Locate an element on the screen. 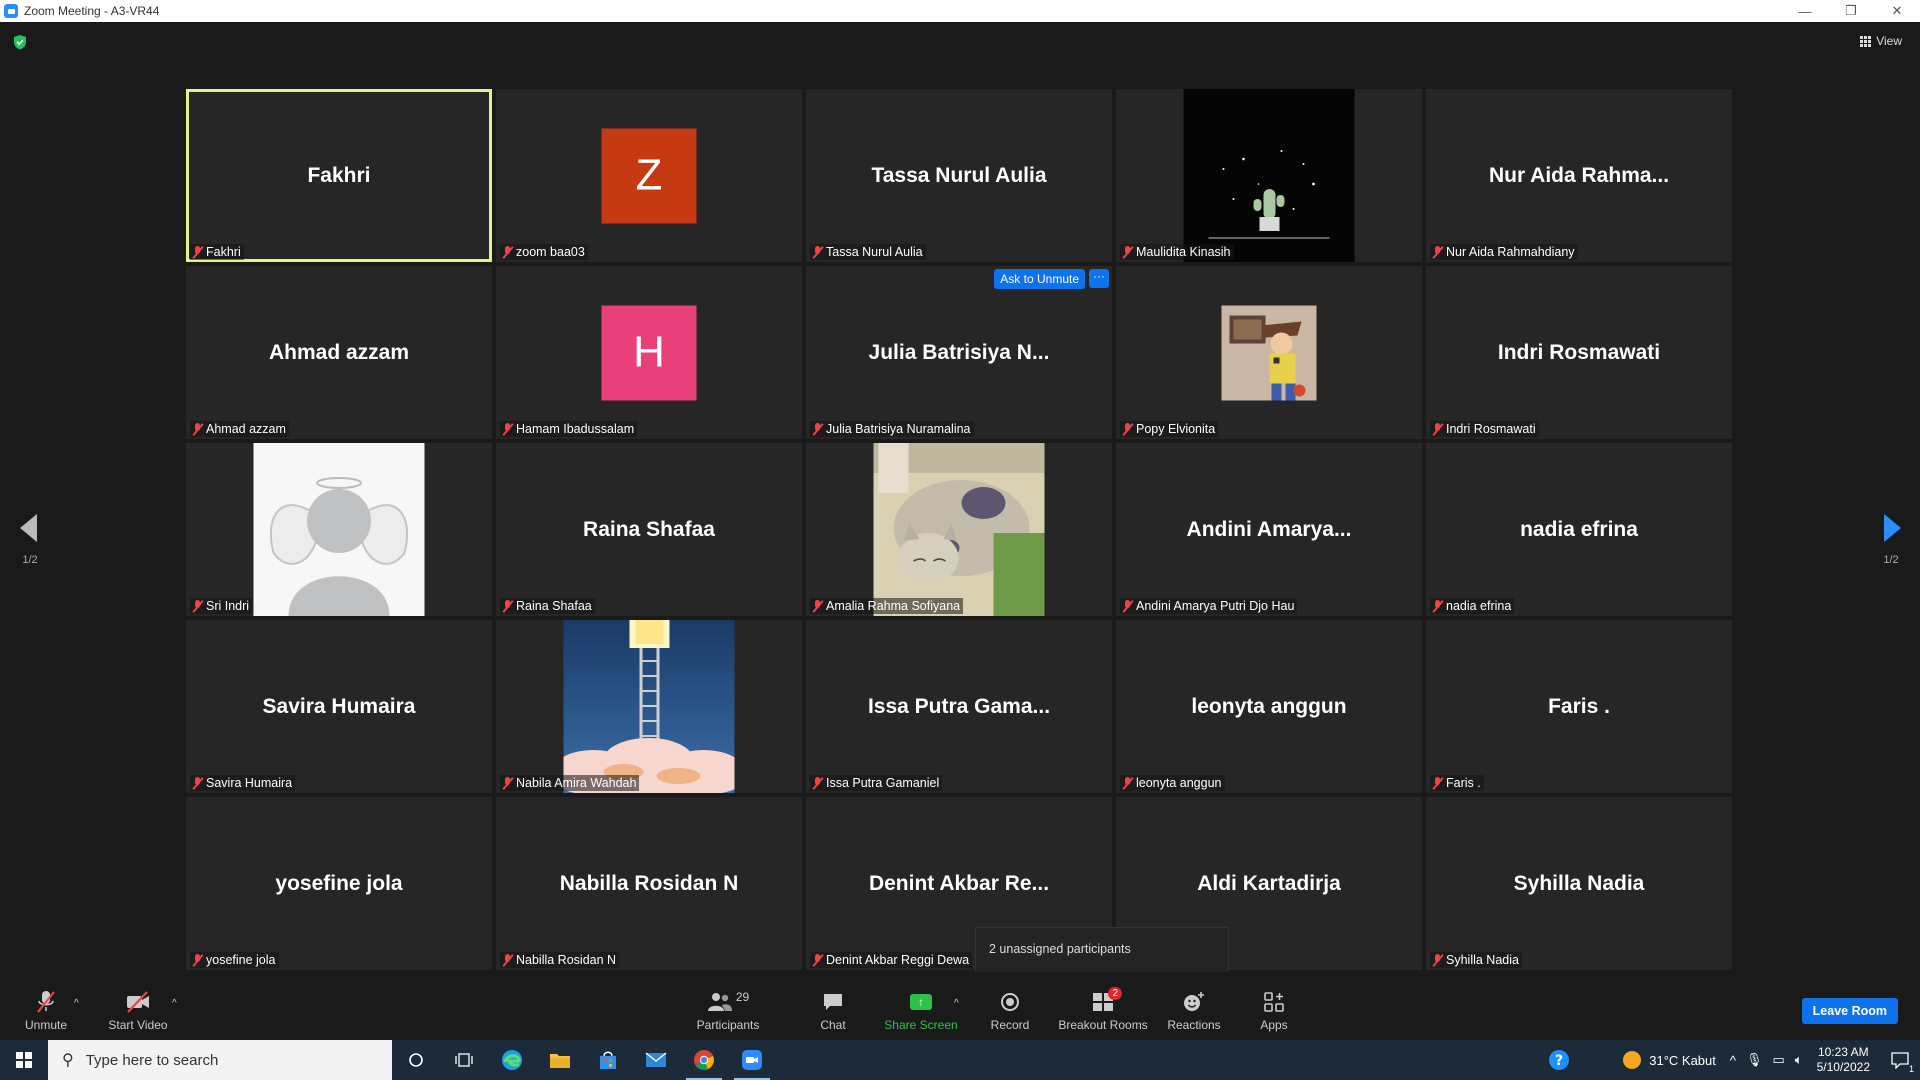 This screenshot has width=1920, height=1080. next-page-arrow-icon is located at coordinates (1892, 528).